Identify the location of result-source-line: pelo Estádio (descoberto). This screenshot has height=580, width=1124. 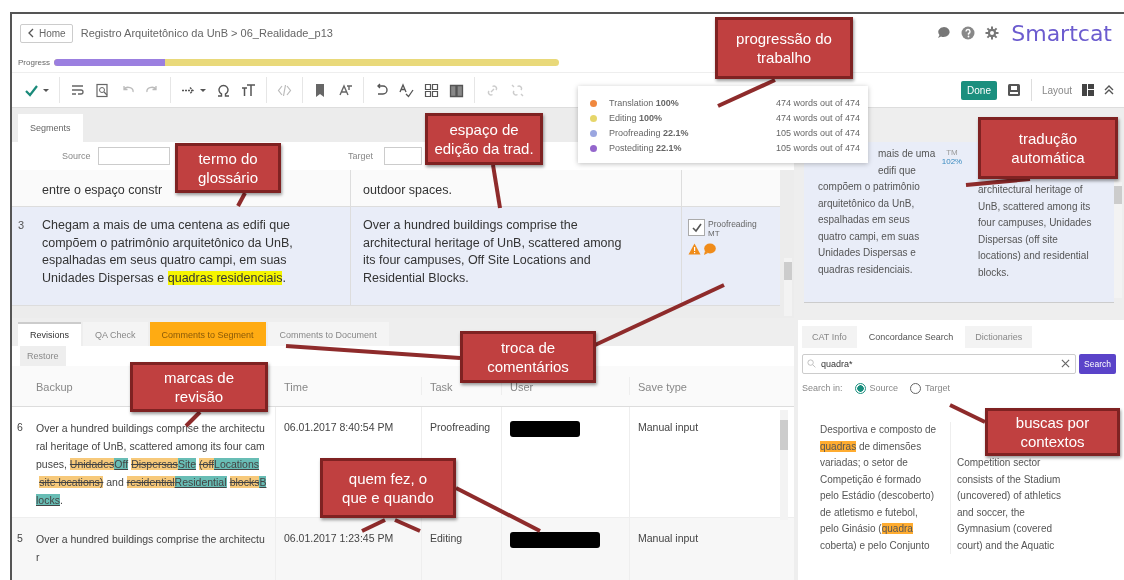
(877, 496).